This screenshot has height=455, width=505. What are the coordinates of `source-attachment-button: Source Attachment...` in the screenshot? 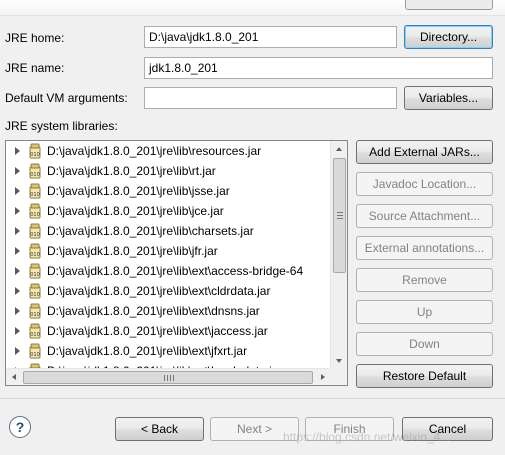 It's located at (424, 216).